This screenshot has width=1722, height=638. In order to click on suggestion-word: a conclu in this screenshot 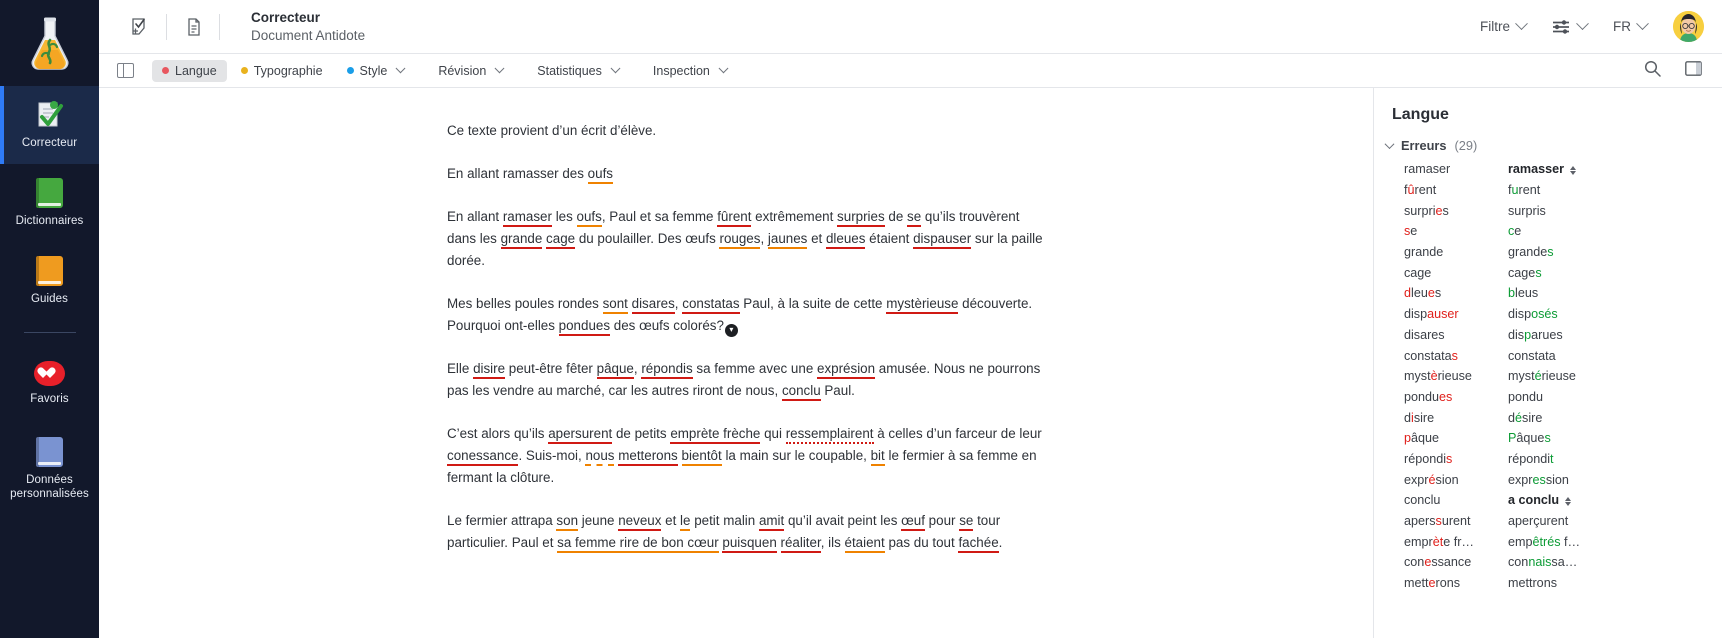, I will do `click(1615, 500)`.